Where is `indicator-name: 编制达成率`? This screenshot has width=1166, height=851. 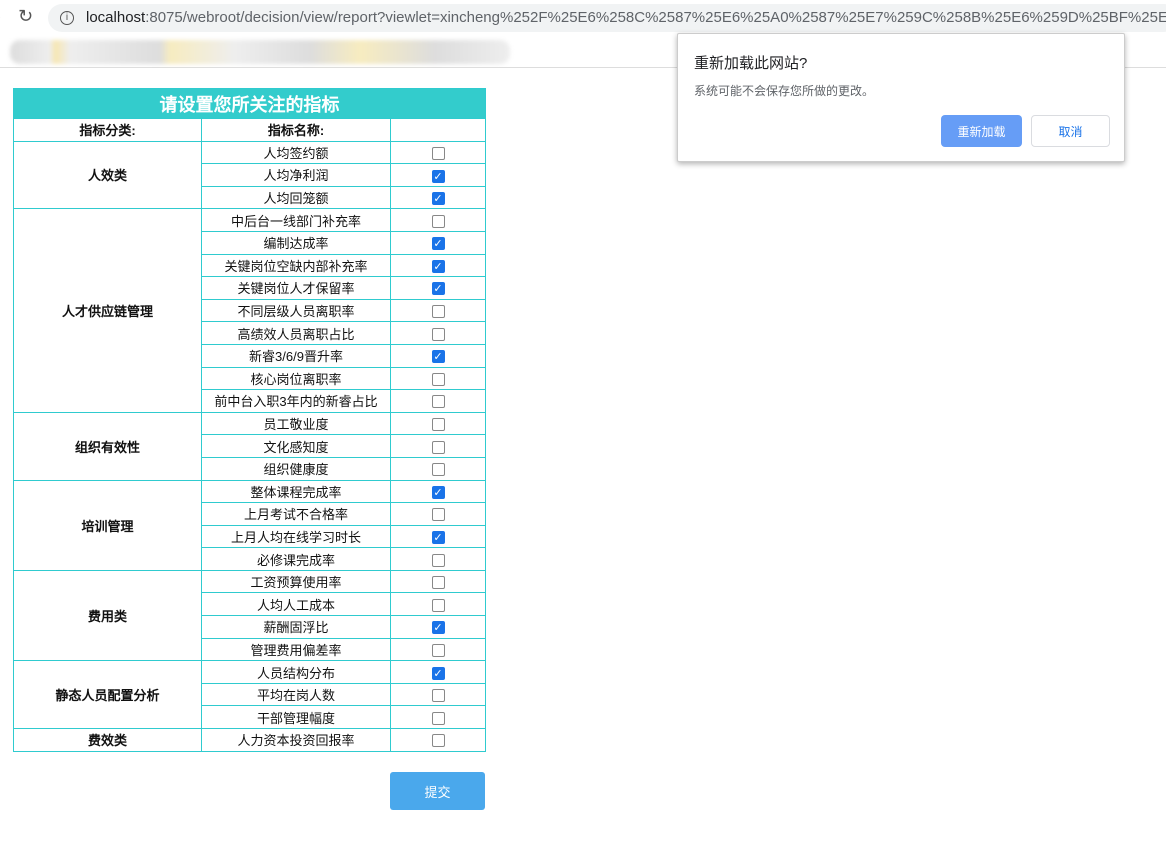
indicator-name: 编制达成率 is located at coordinates (296, 242).